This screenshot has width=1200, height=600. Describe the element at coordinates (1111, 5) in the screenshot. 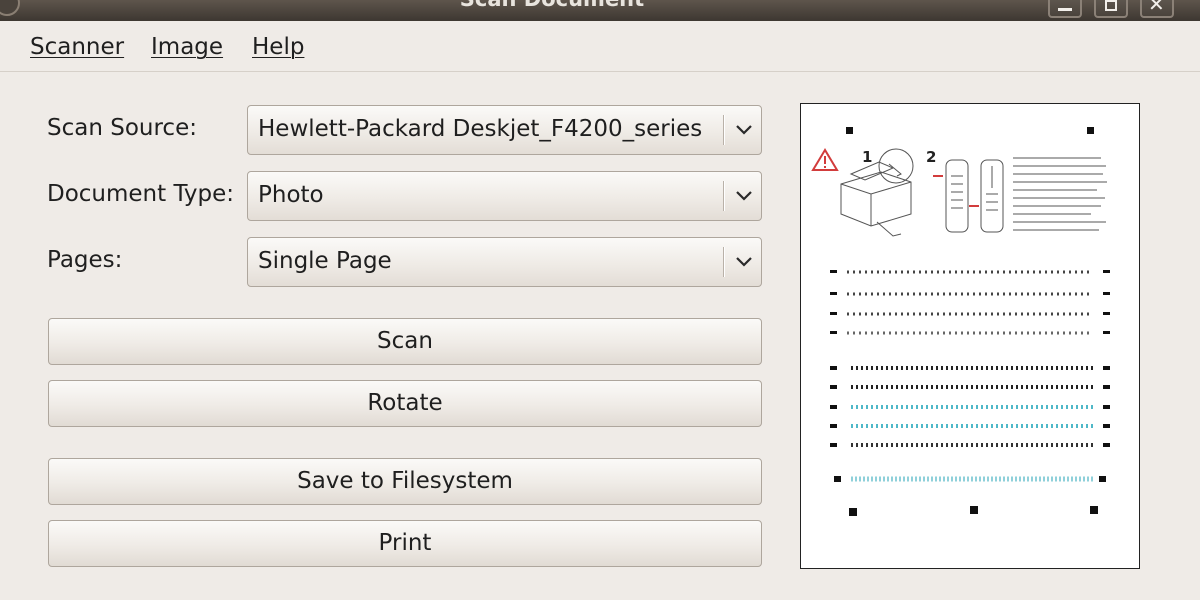

I see `maximize-icon` at that location.